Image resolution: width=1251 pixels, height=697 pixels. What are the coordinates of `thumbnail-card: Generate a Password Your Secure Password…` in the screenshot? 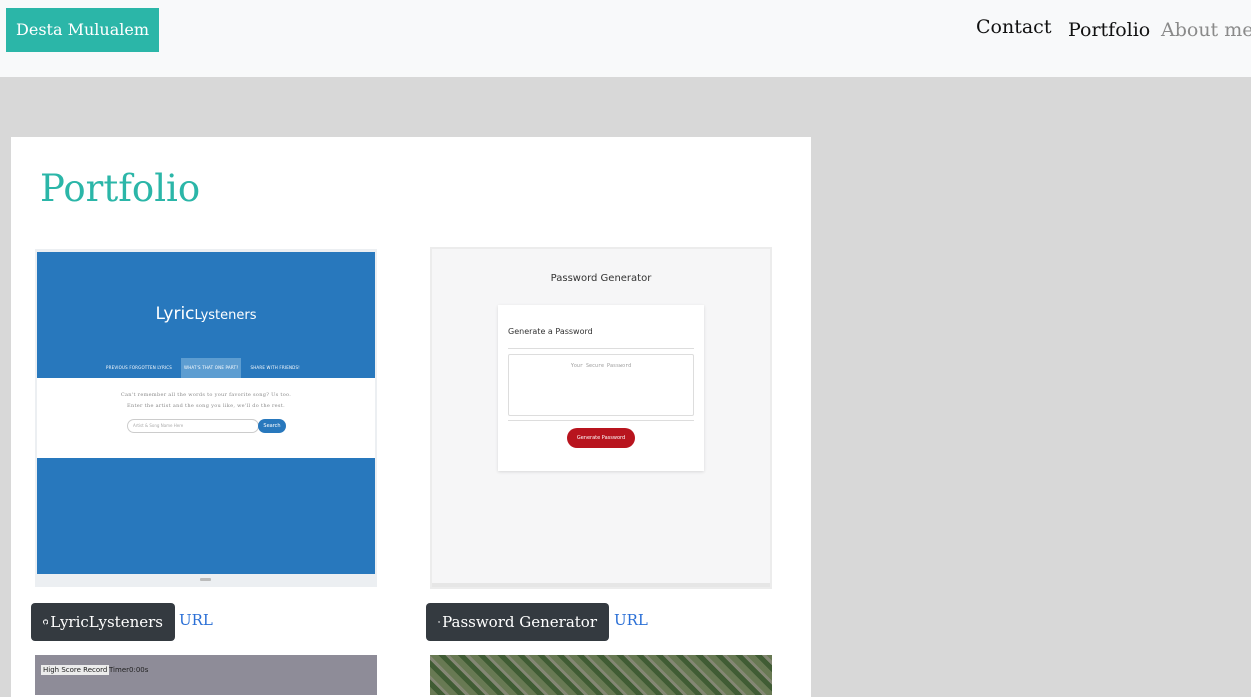 It's located at (601, 388).